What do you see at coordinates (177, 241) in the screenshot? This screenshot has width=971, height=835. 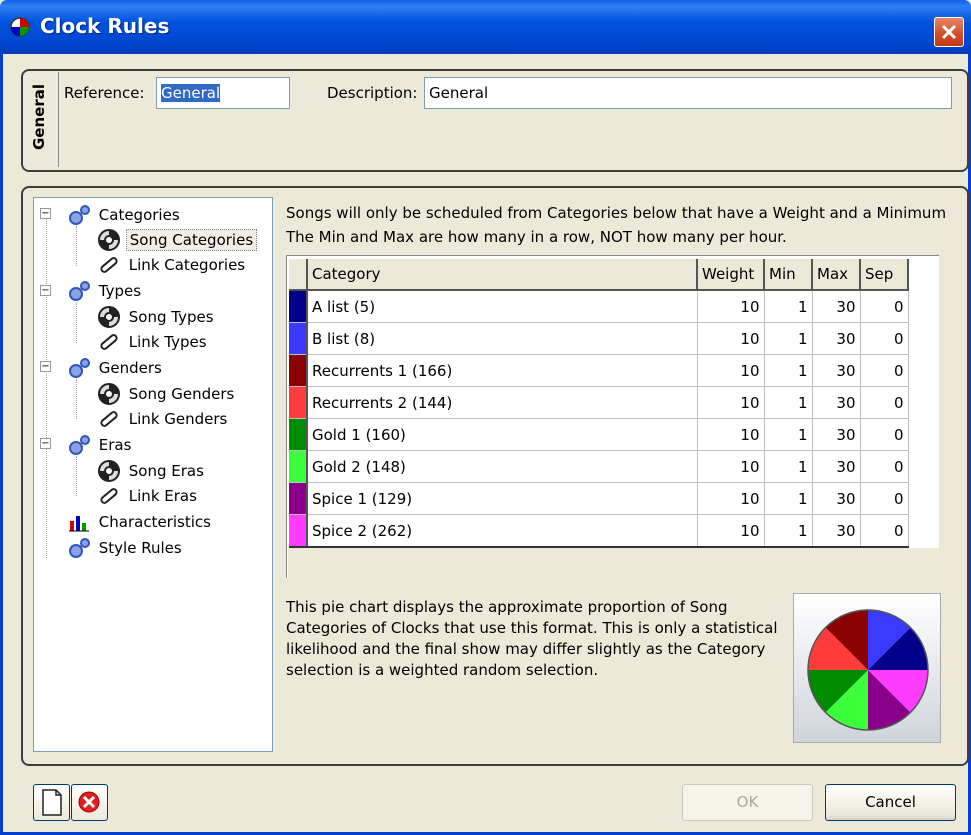 I see `tree-item-song-categories: Song Categories` at bounding box center [177, 241].